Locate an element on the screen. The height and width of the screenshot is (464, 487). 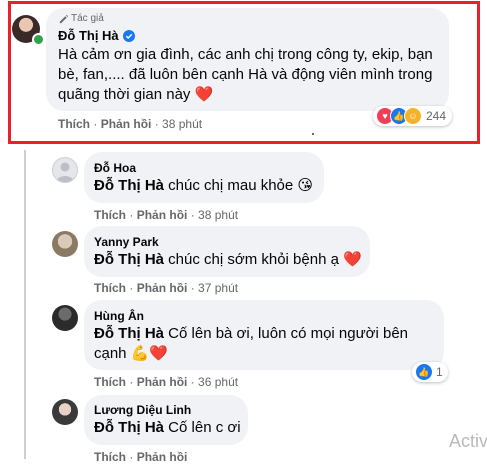
default-avatar-icon is located at coordinates (65, 172).